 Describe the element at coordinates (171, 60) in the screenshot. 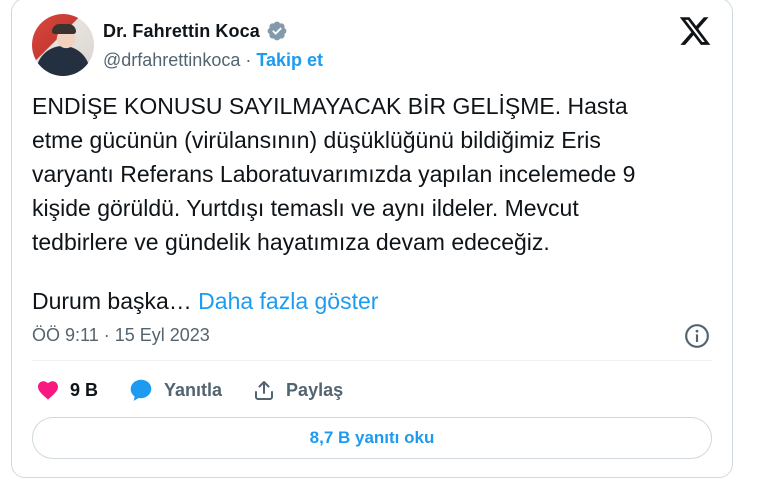

I see `author-handle: @drfahrettinkoca` at that location.